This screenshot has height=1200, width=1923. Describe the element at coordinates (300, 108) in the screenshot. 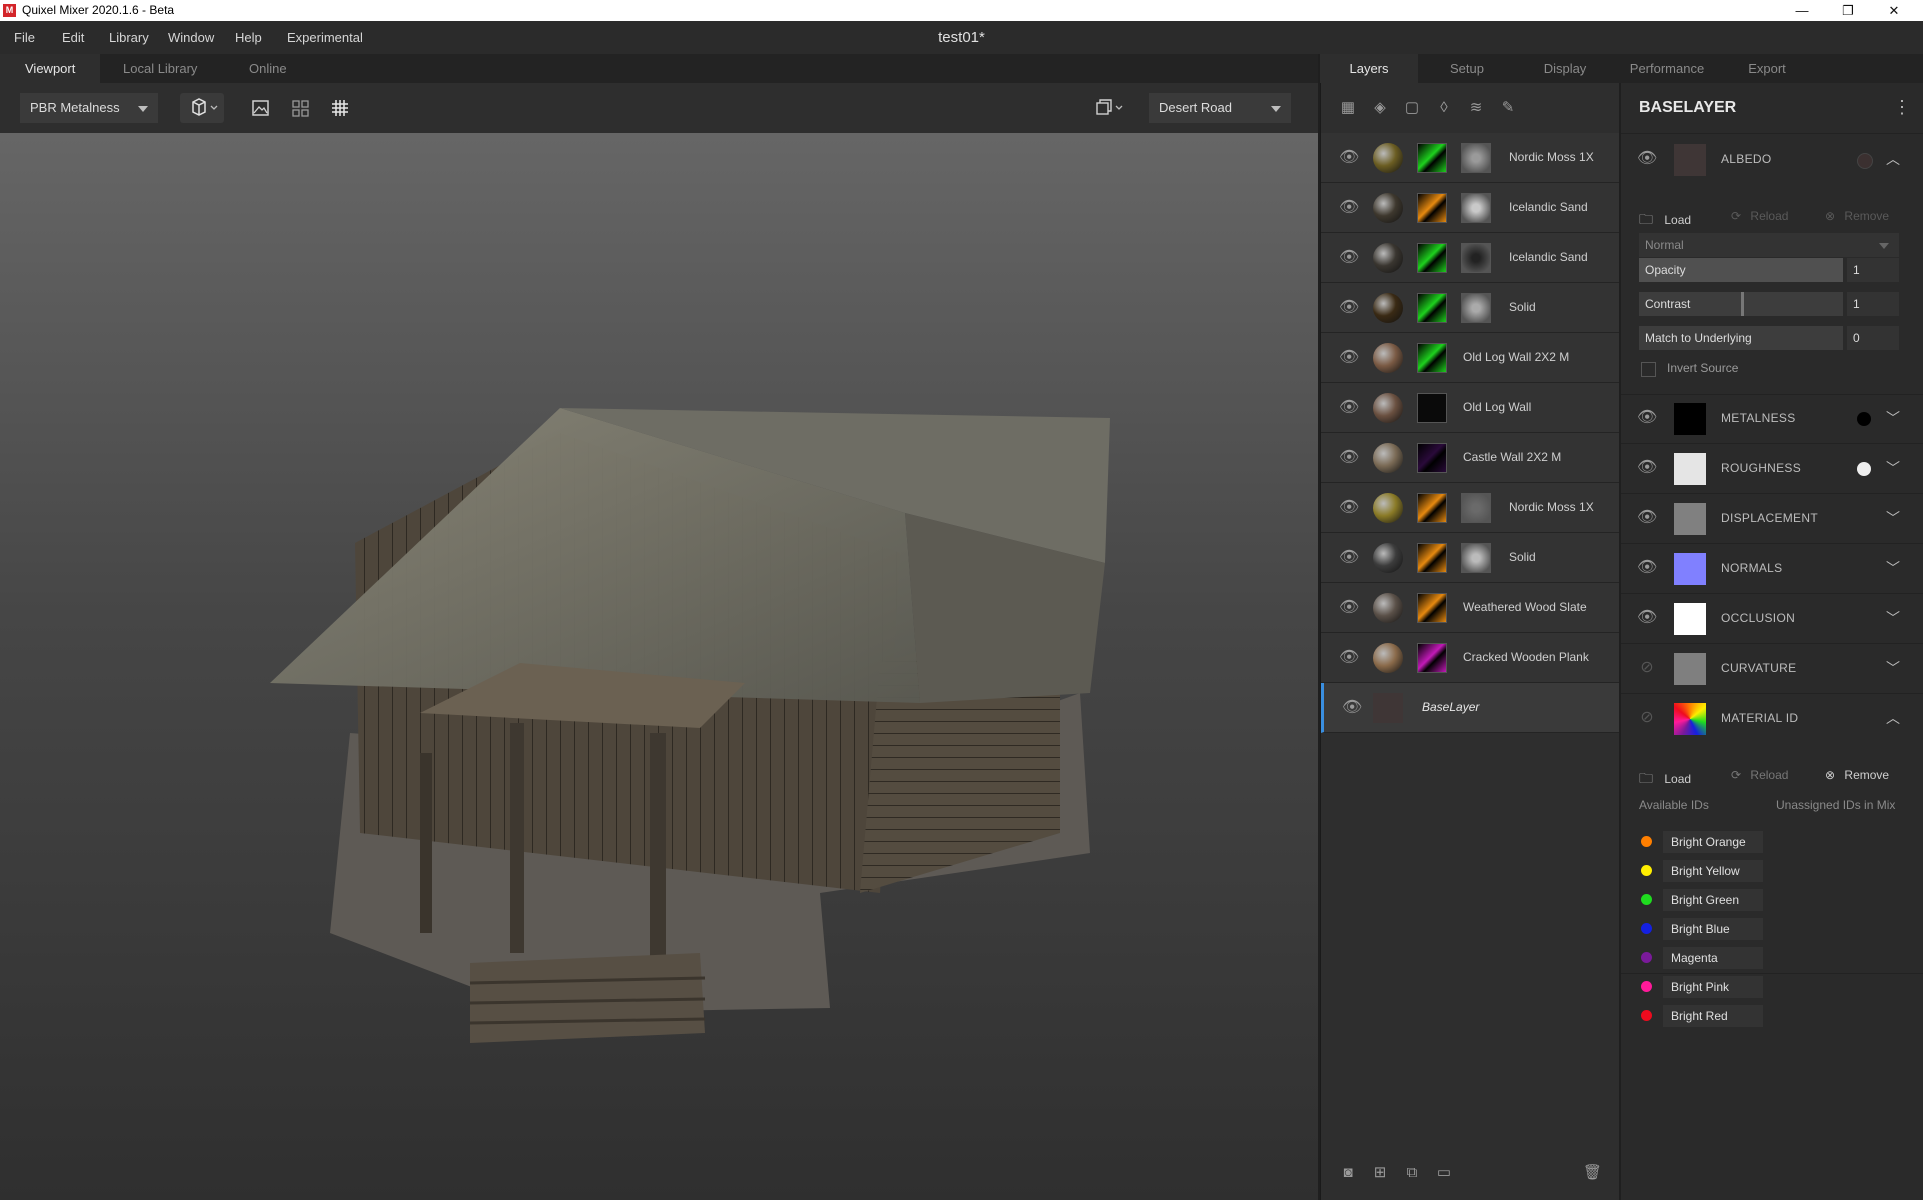

I see `split-view-button` at that location.